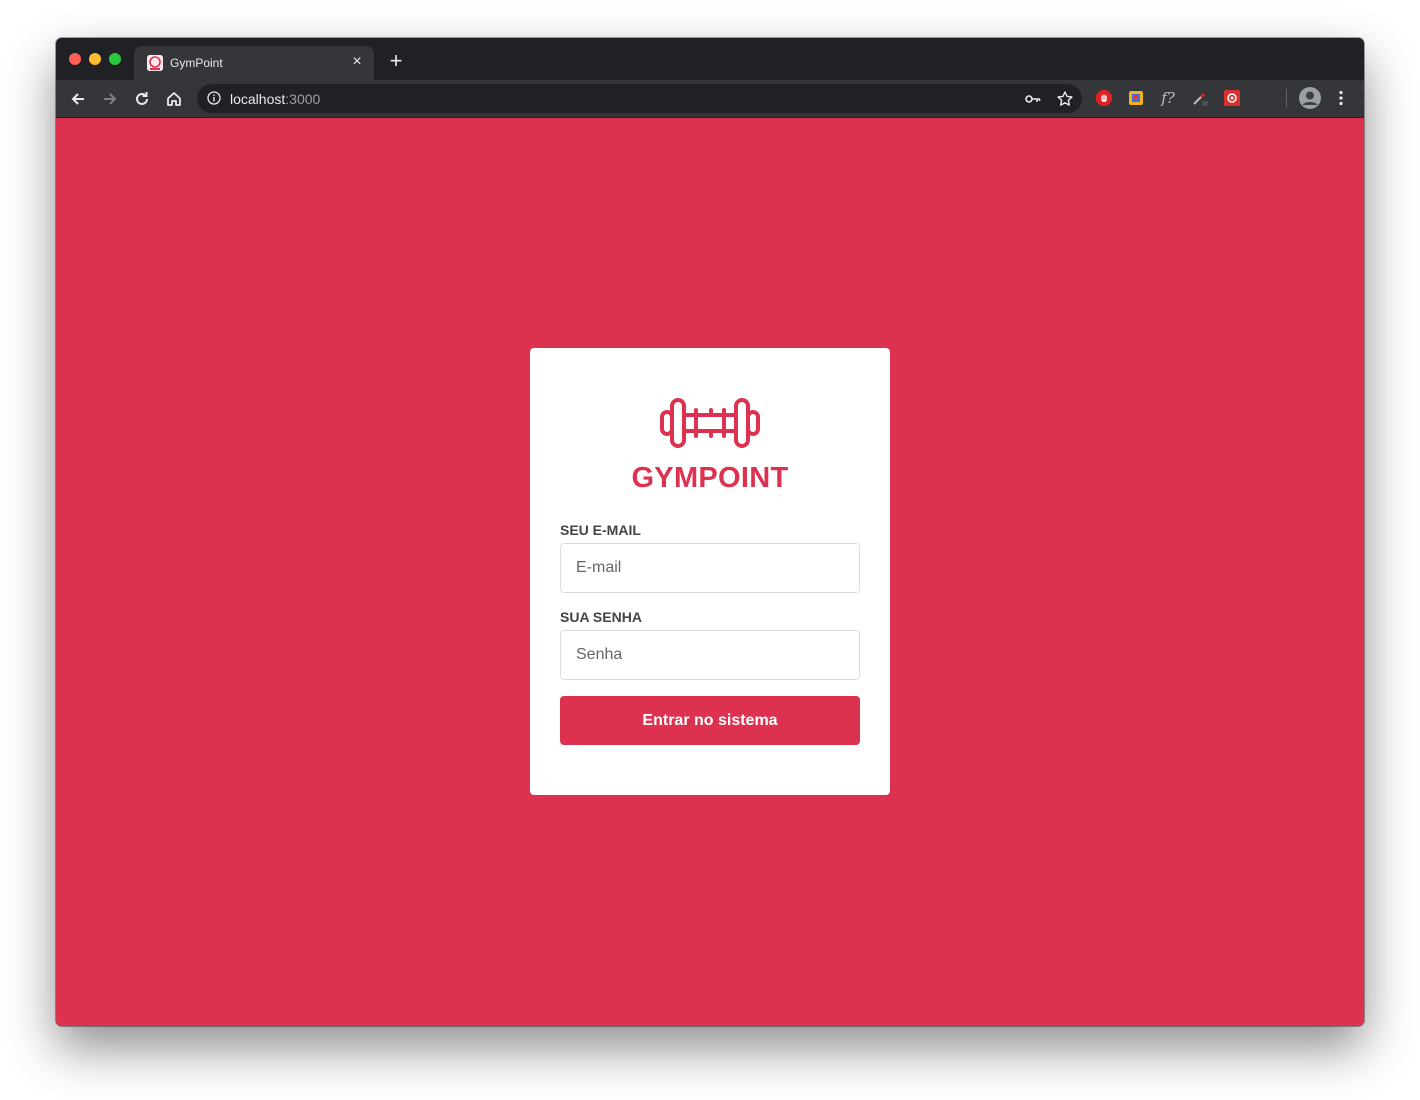 The image size is (1420, 1100). I want to click on brand-title: GYMPOINT, so click(710, 478).